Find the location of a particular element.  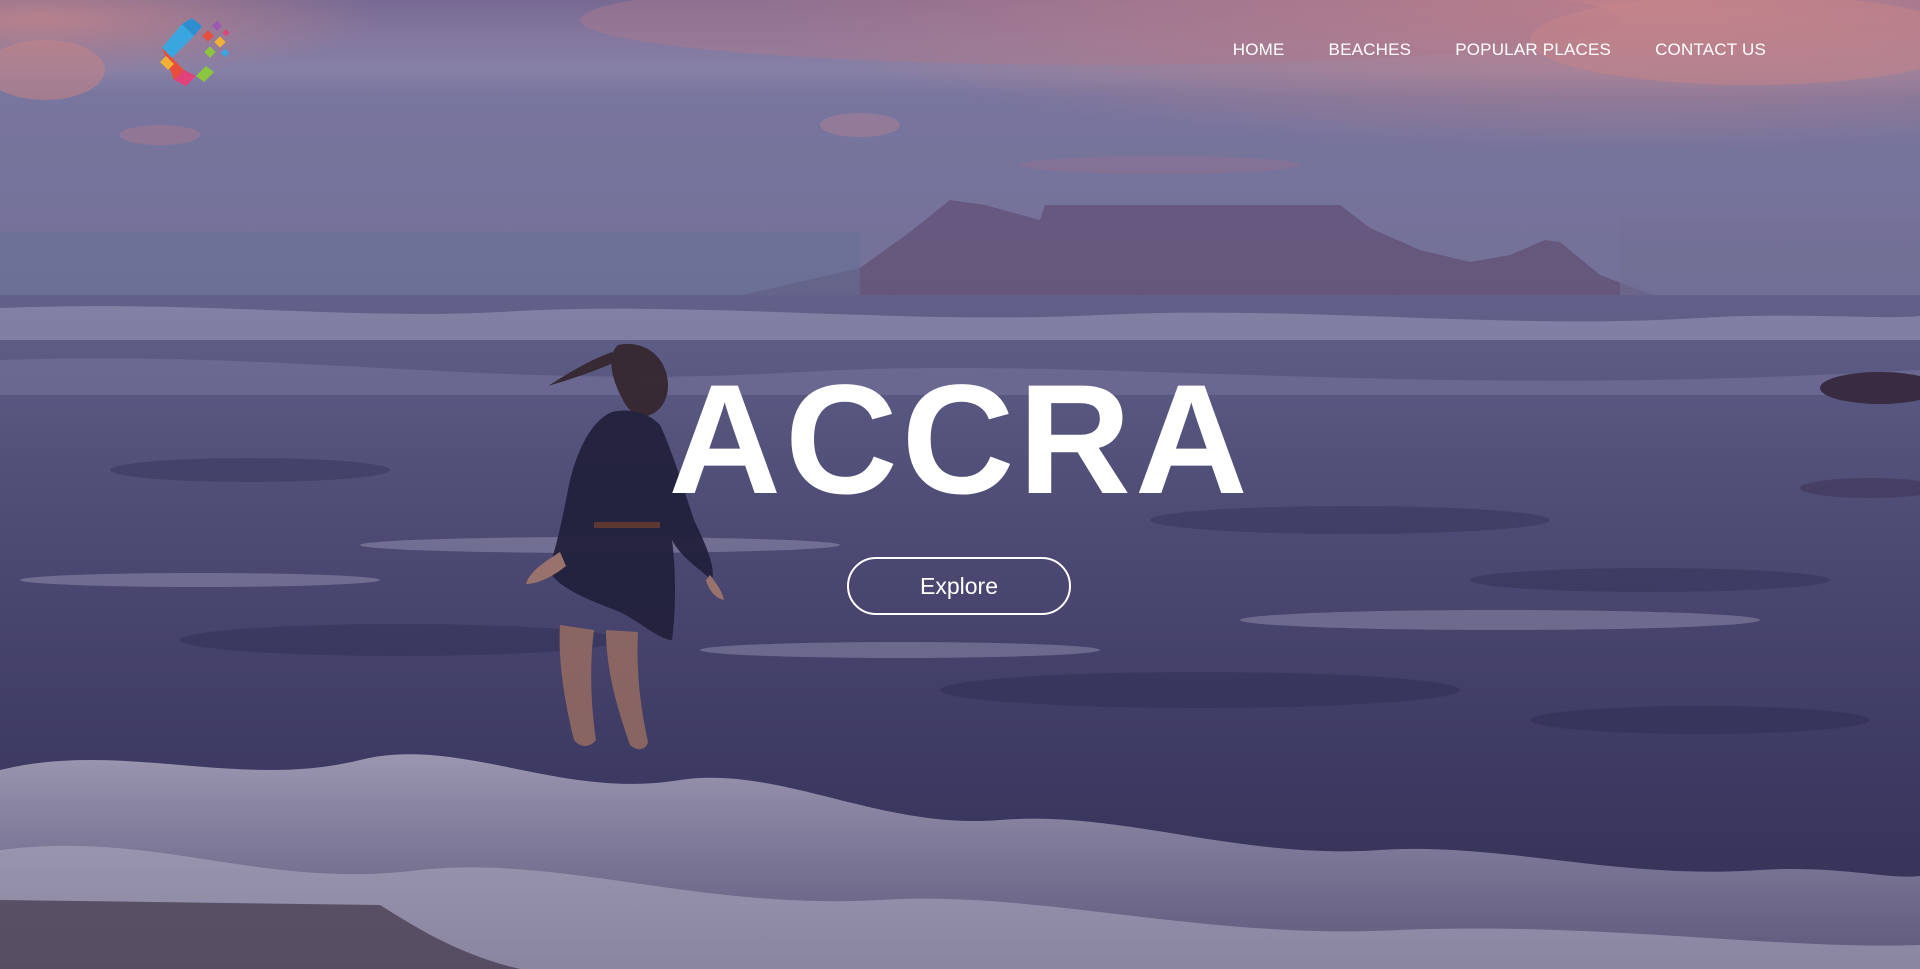

nav-item-contact-us: CONTACT US is located at coordinates (1710, 50).